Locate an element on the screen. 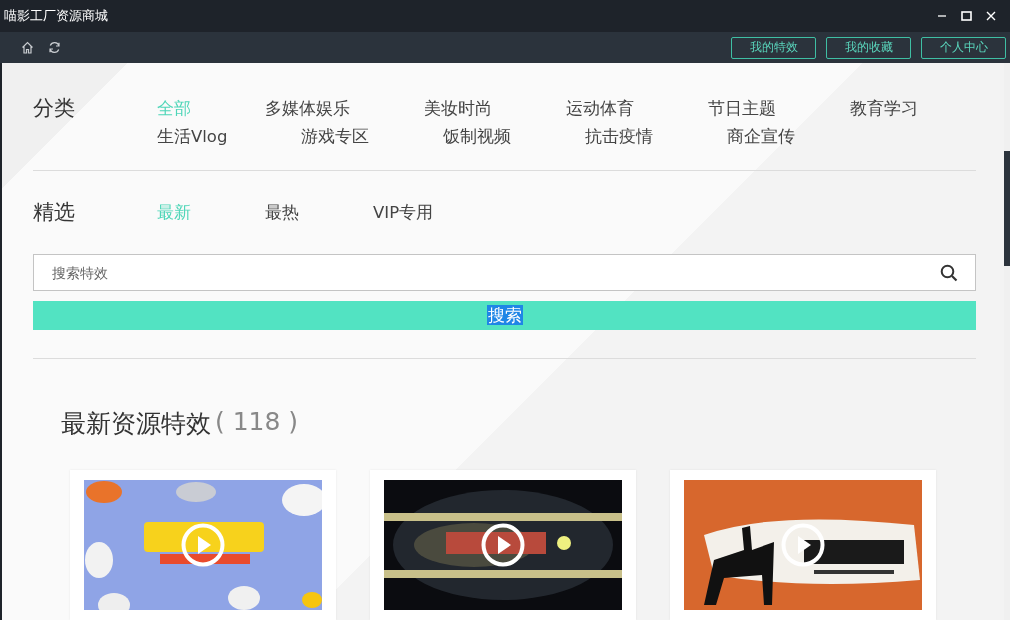 Image resolution: width=1010 pixels, height=620 pixels. section-title: 最新资源特效 is located at coordinates (136, 424).